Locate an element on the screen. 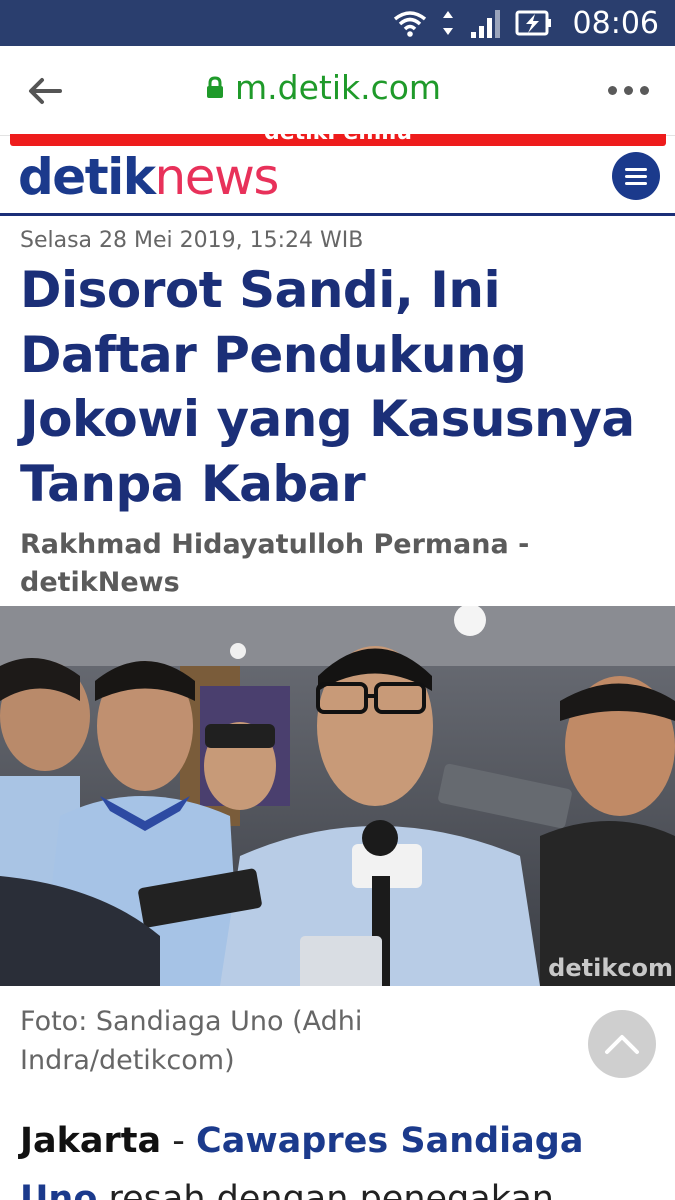 The image size is (675, 1200). hamburger-menu-button is located at coordinates (636, 176).